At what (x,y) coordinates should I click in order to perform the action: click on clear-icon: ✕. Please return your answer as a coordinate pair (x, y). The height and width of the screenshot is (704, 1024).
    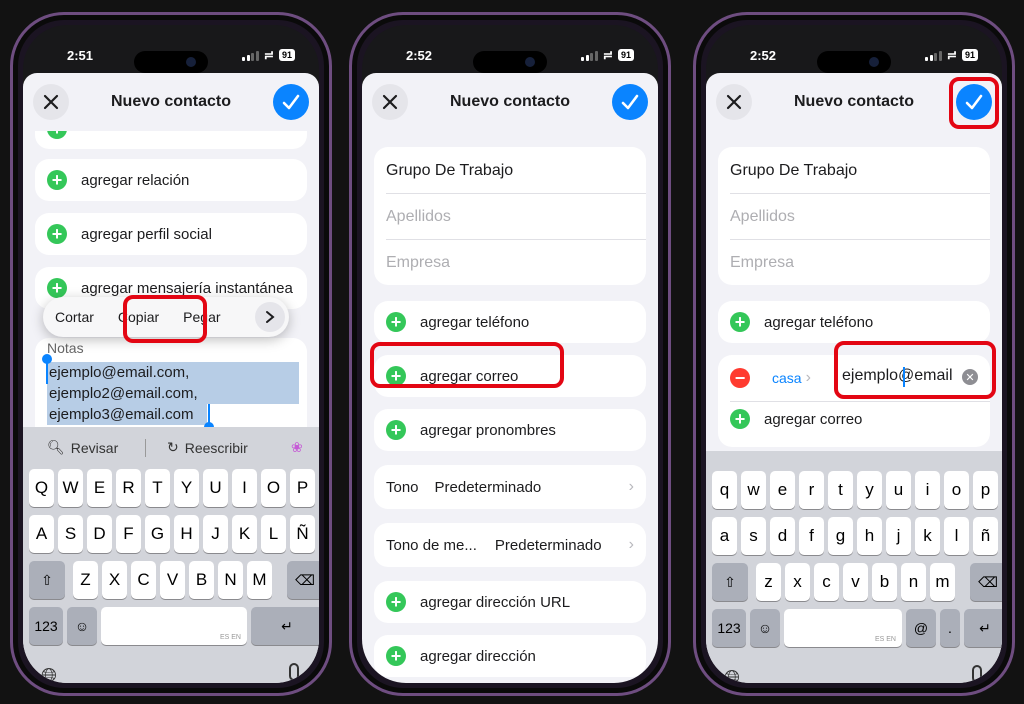
    Looking at the image, I should click on (970, 377).